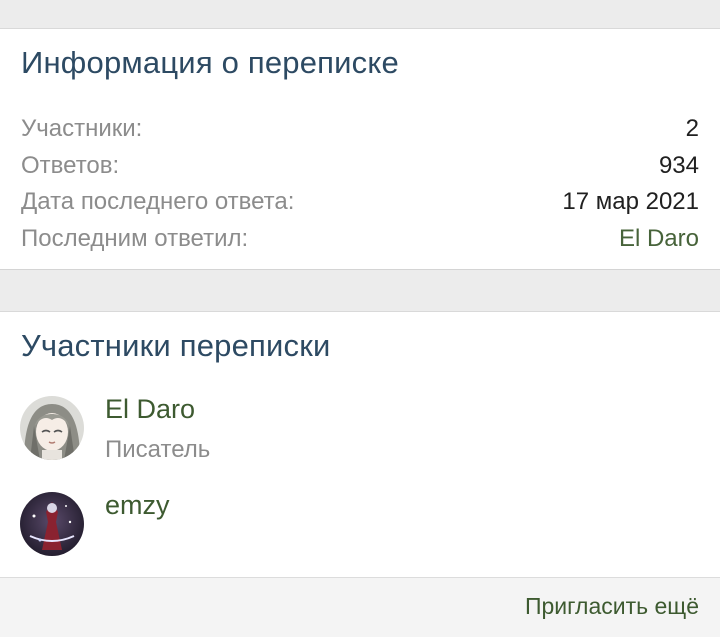 This screenshot has height=637, width=720. I want to click on participants-footer: Пригласить ещё, so click(360, 607).